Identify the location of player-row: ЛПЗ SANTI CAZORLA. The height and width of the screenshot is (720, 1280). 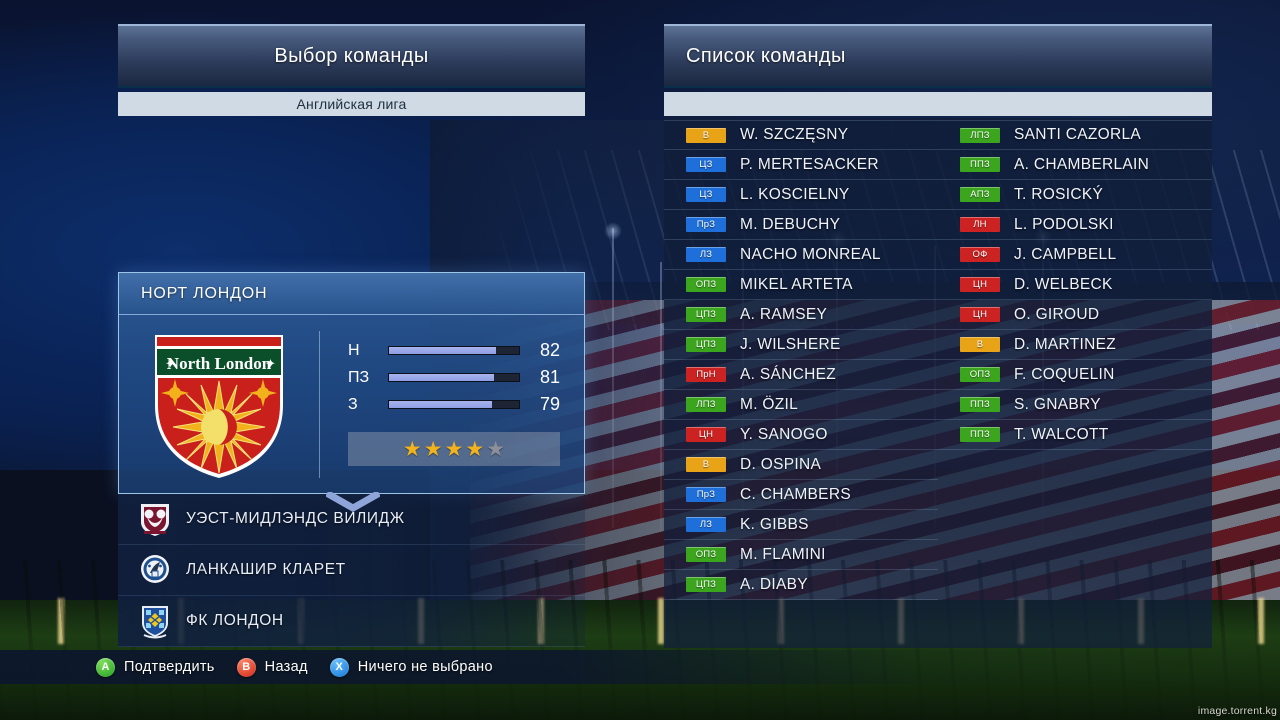
(1075, 135).